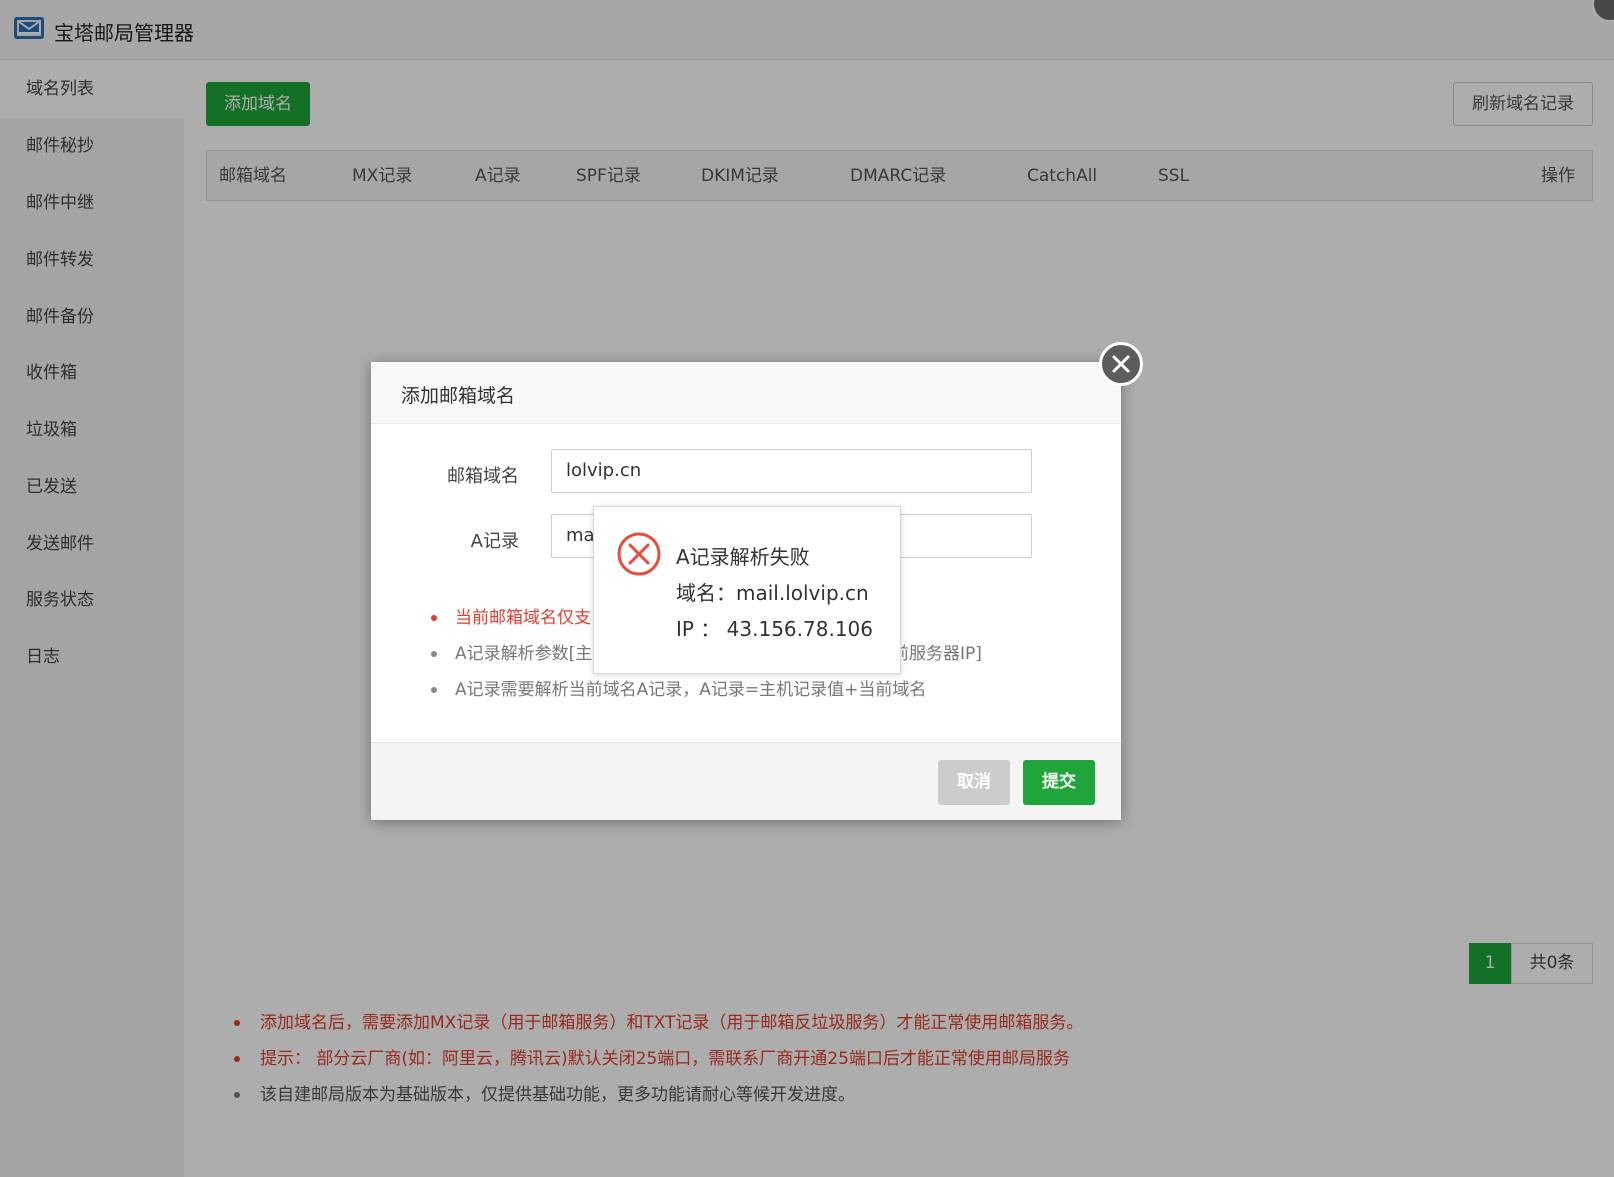 The image size is (1614, 1177). I want to click on note-item: A记录需要解析当前域名A记录，A记录=主机记录值+当前域名, so click(677, 690).